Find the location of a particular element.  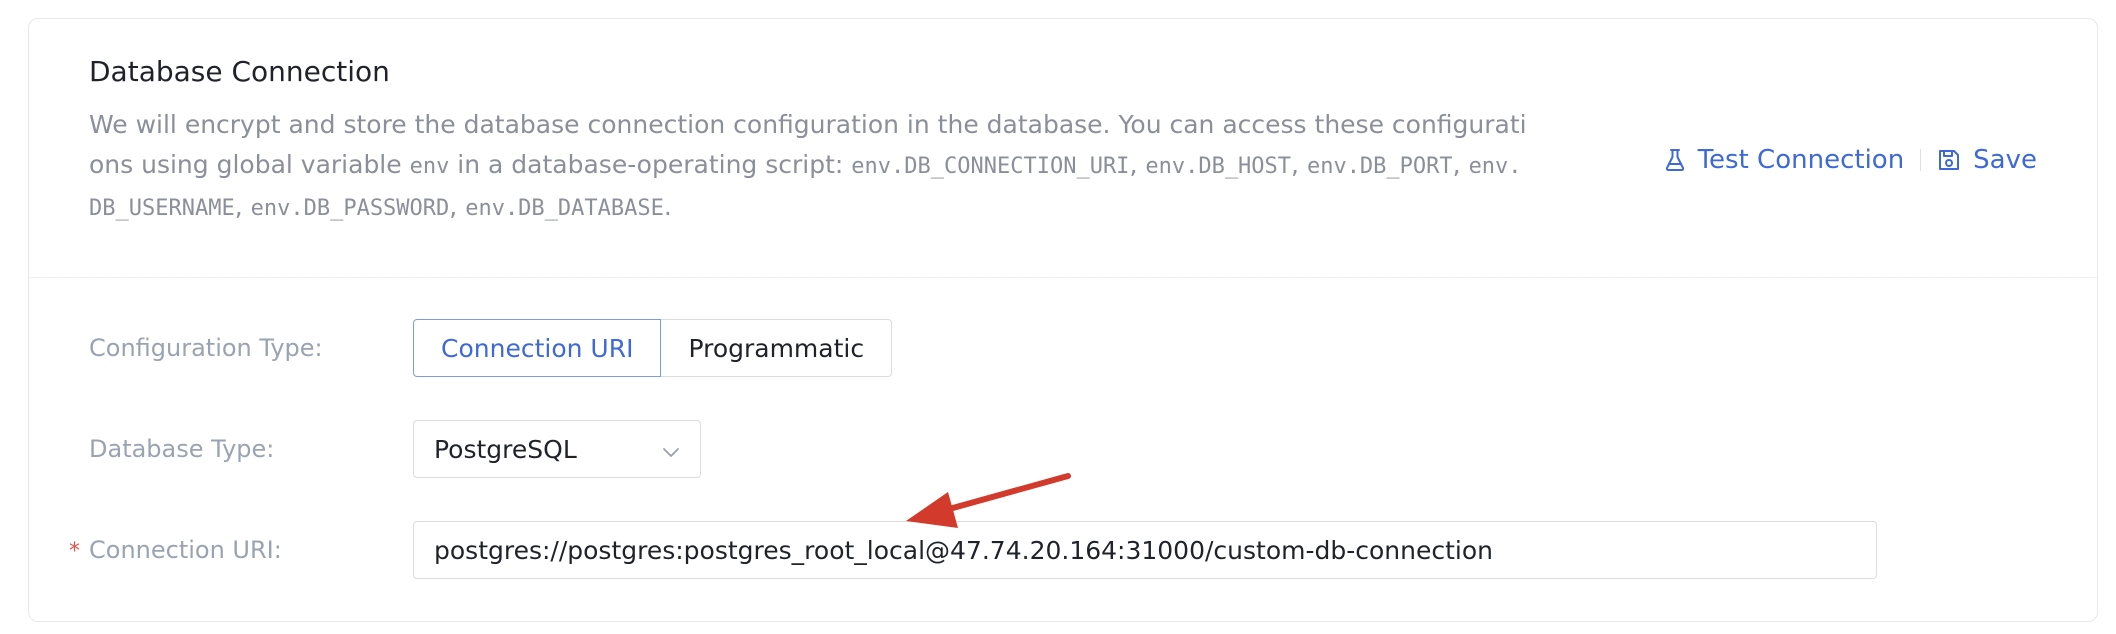

var-db-port: env.DB_PORT is located at coordinates (1379, 166).